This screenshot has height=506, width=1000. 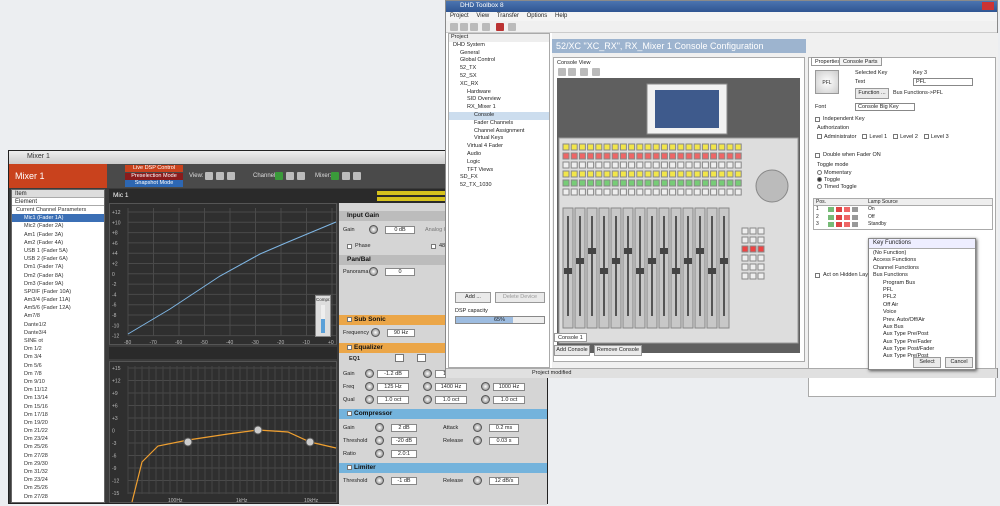 I want to click on comp-gain-value: 2 dB, so click(x=404, y=428).